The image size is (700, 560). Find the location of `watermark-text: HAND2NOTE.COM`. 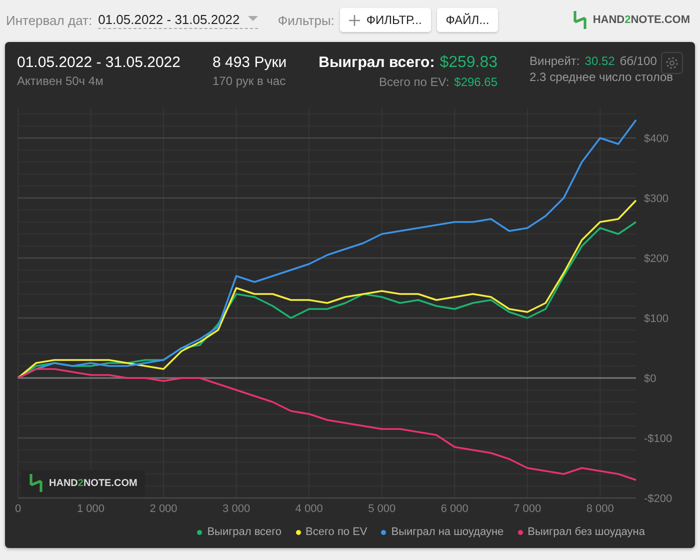

watermark-text: HAND2NOTE.COM is located at coordinates (93, 483).